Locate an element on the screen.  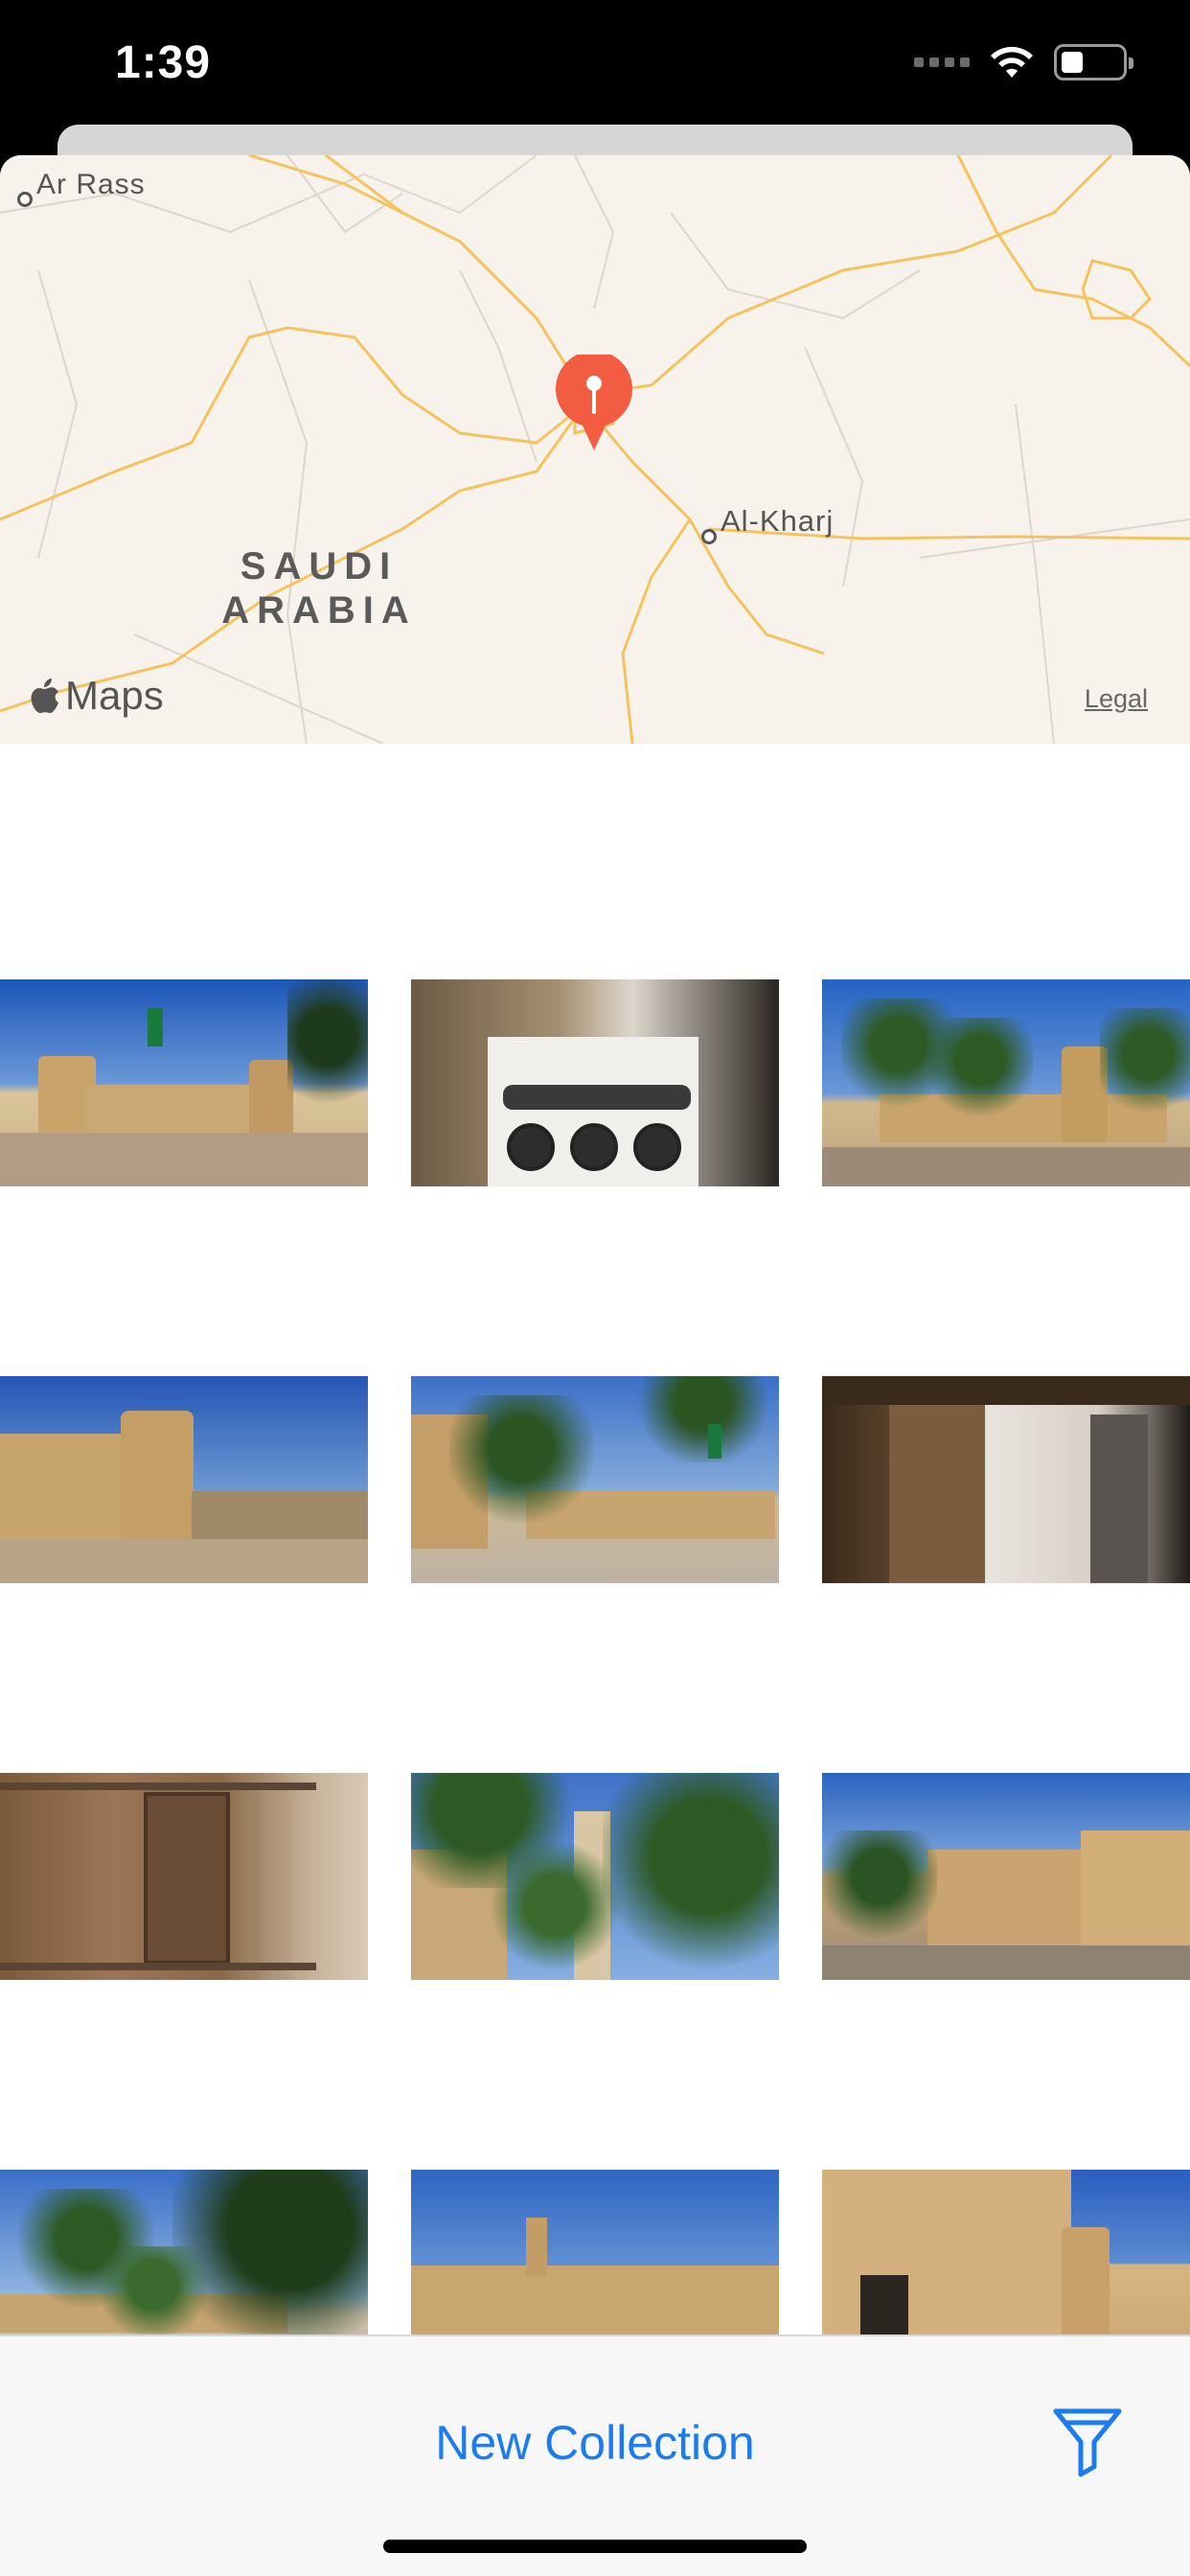
map-label-al-kharj: Al-Kharj is located at coordinates (778, 521).